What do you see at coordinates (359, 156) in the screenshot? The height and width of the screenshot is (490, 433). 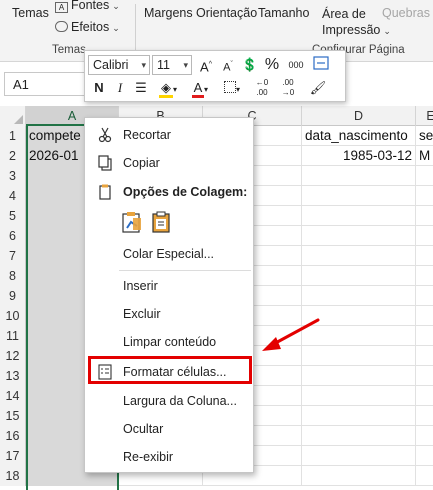 I see `cell-d: 1985-03-12` at bounding box center [359, 156].